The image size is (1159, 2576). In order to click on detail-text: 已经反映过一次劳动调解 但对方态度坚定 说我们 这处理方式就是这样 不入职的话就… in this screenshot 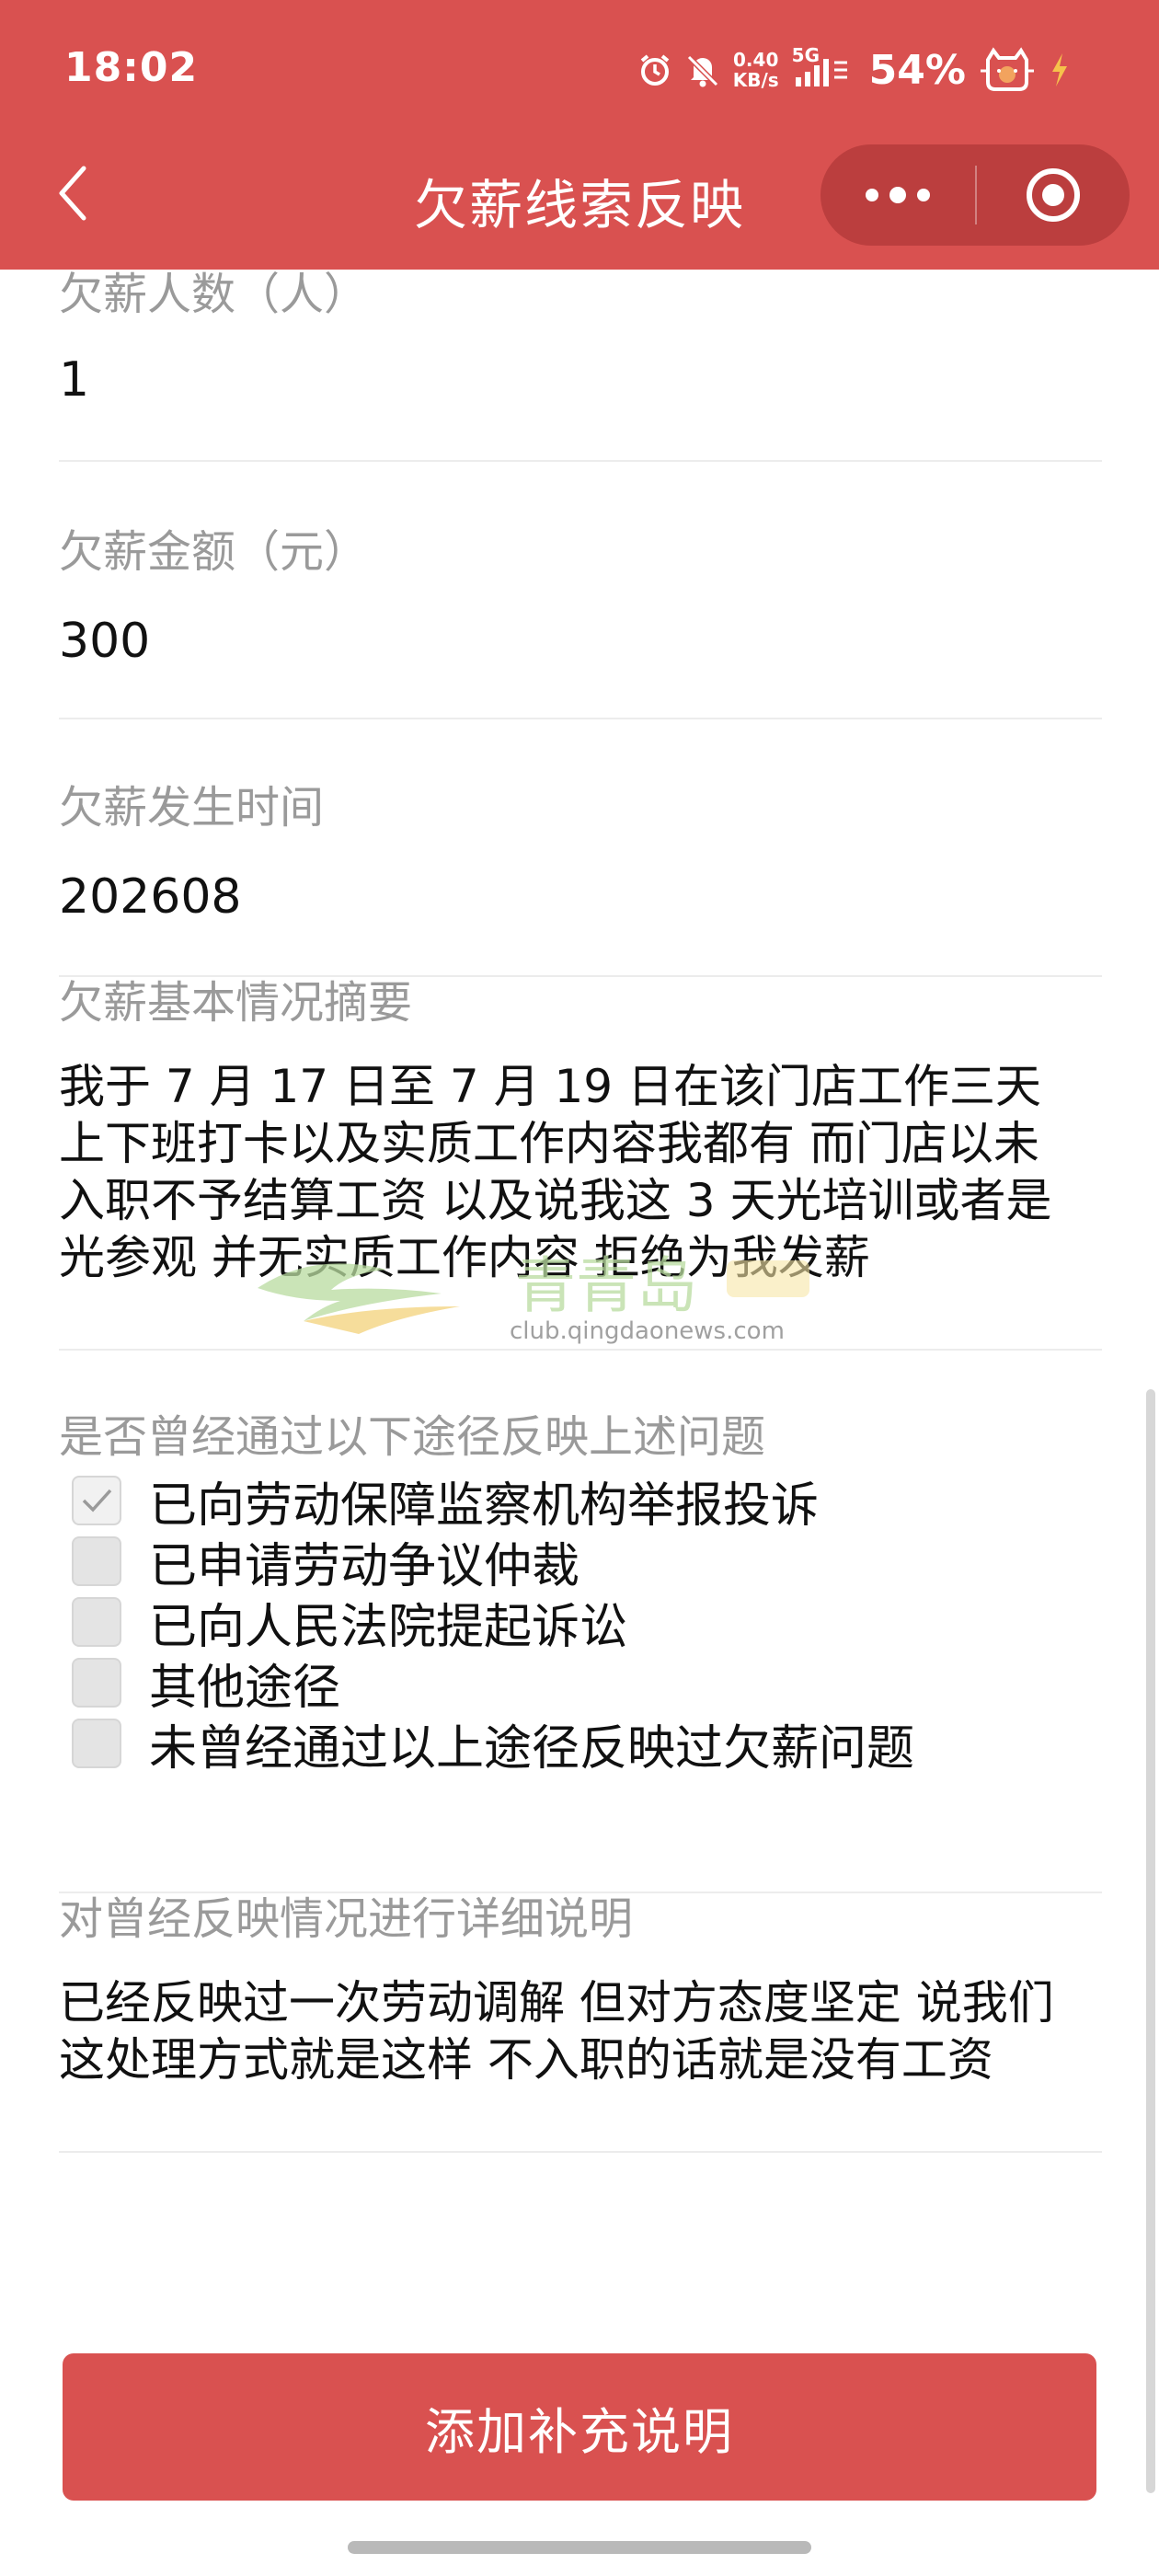, I will do `click(580, 2031)`.